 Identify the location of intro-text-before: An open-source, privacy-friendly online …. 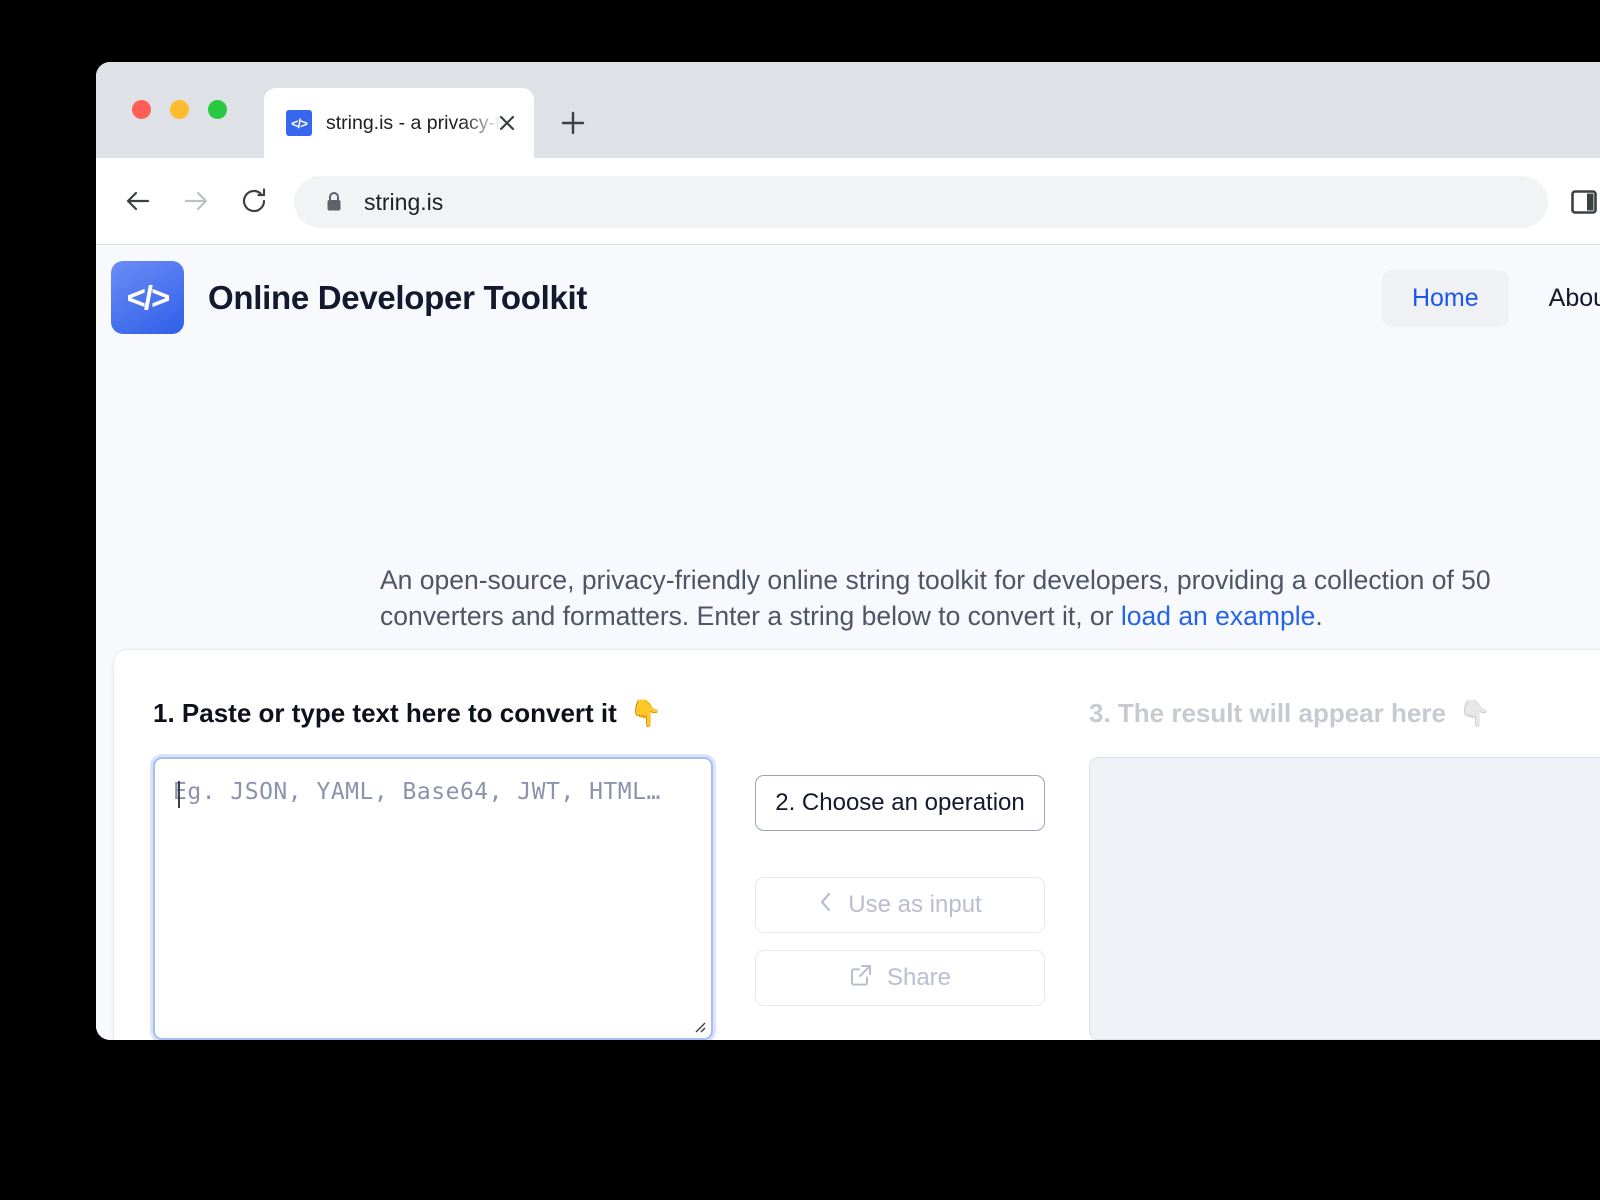
(935, 598).